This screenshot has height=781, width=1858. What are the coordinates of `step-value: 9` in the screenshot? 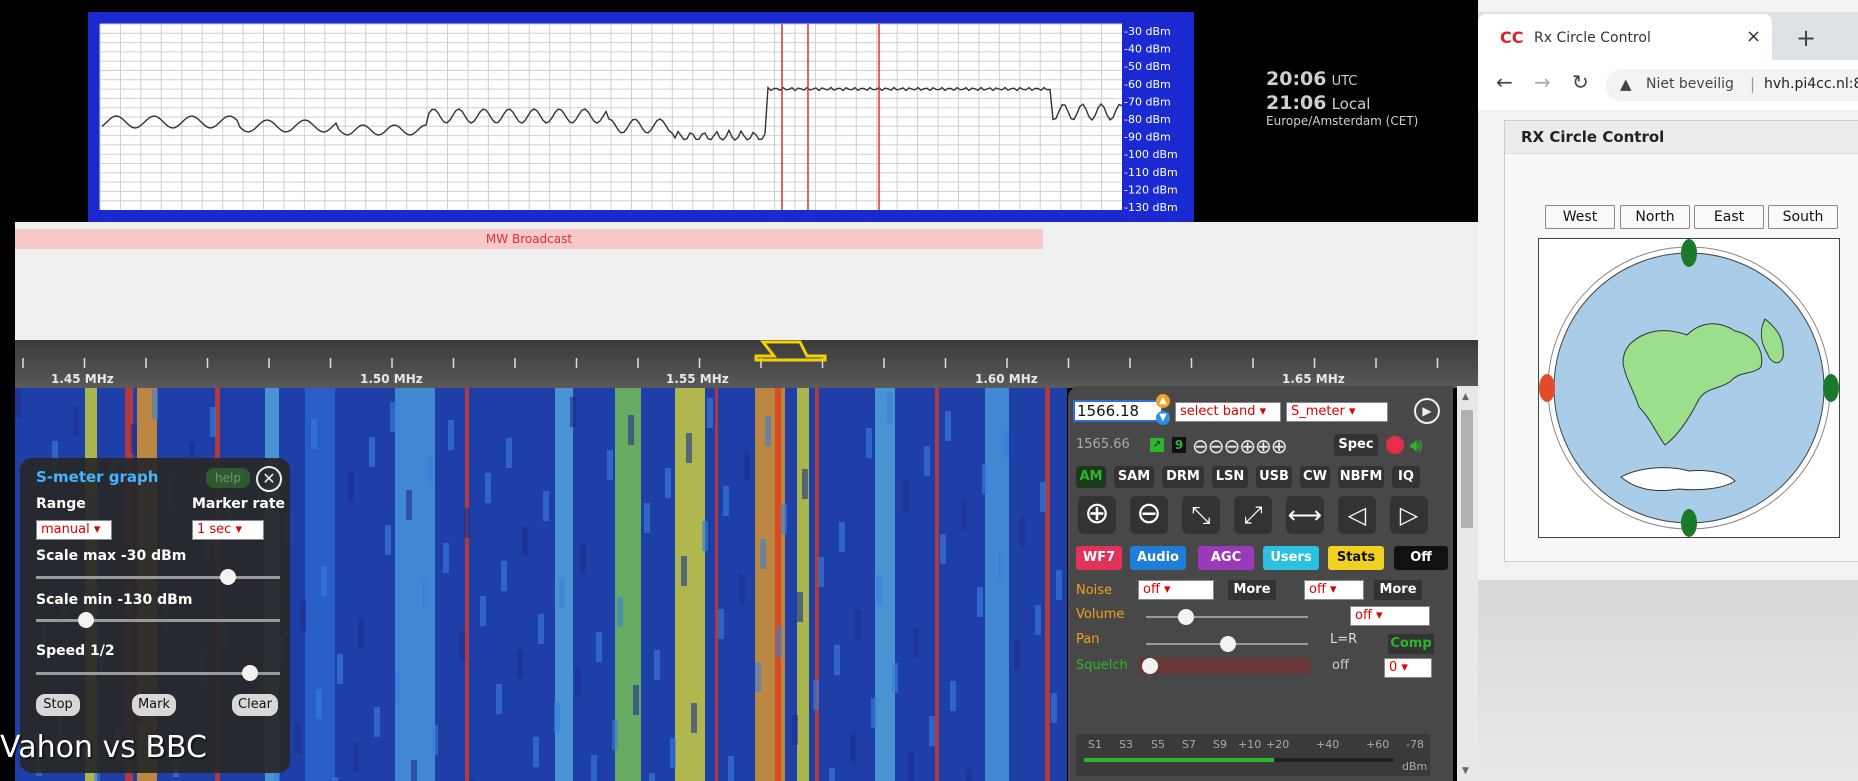 It's located at (1179, 445).